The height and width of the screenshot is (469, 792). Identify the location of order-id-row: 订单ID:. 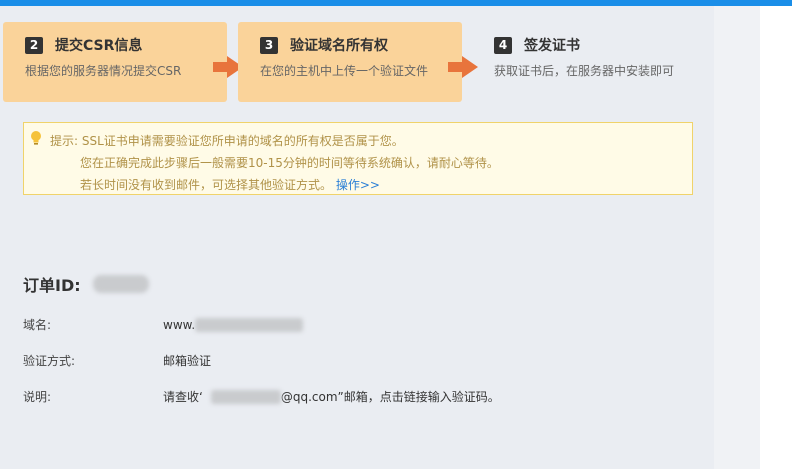
(86, 284).